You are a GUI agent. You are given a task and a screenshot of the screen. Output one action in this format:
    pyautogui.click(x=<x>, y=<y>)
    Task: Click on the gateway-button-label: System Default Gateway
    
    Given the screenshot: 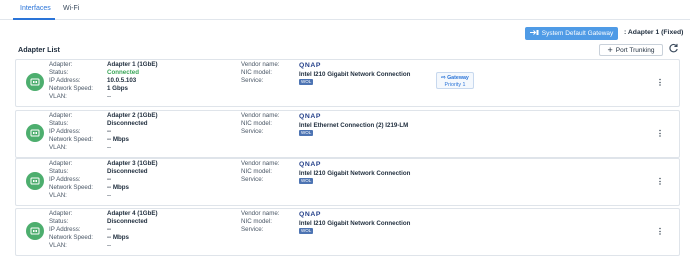 What is the action you would take?
    pyautogui.click(x=577, y=33)
    